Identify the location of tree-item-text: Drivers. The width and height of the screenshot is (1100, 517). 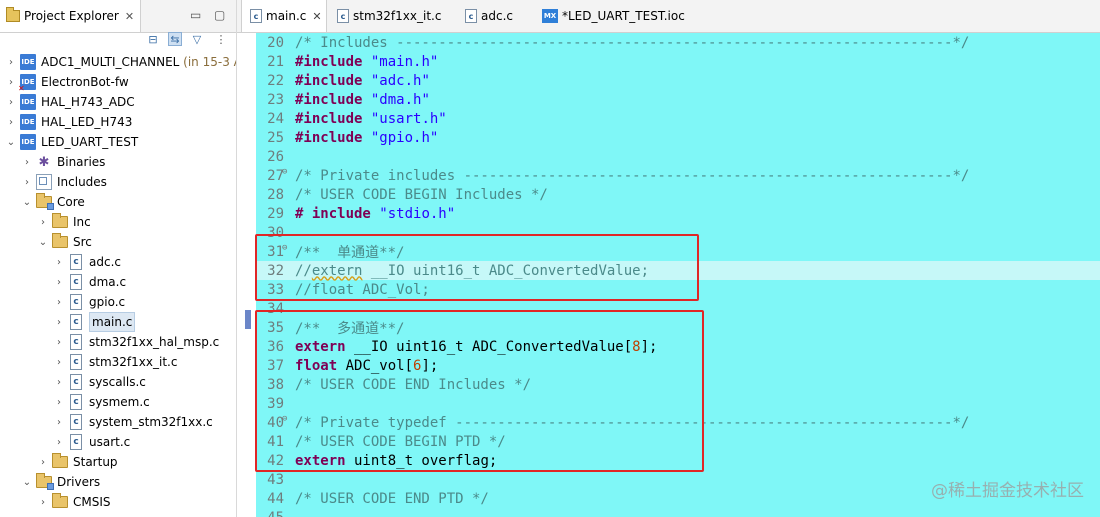
(79, 482).